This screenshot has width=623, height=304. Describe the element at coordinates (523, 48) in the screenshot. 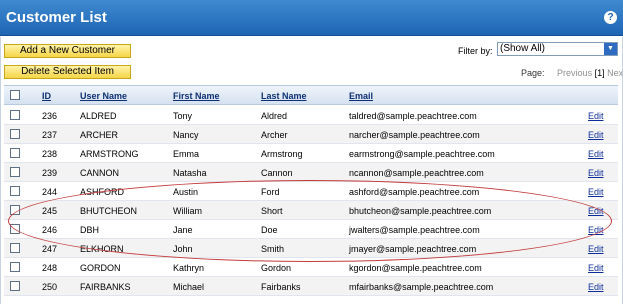

I see `filter-selected-value: (Show All)` at that location.